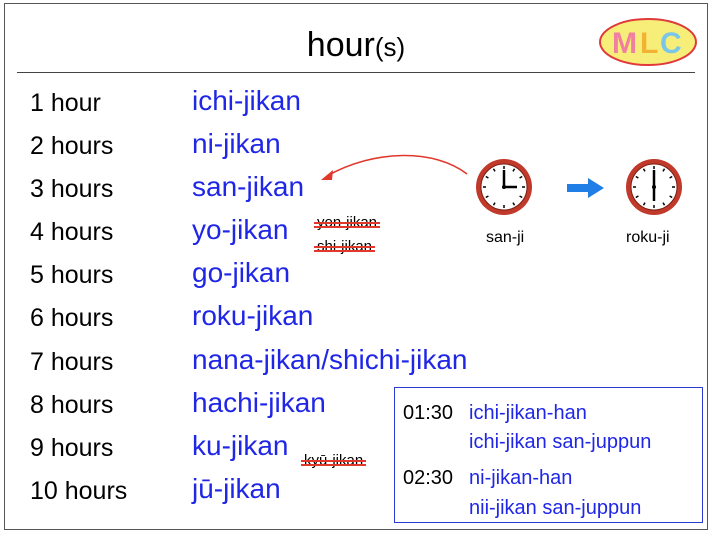 The height and width of the screenshot is (536, 715). I want to click on right-arrow-icon, so click(585, 188).